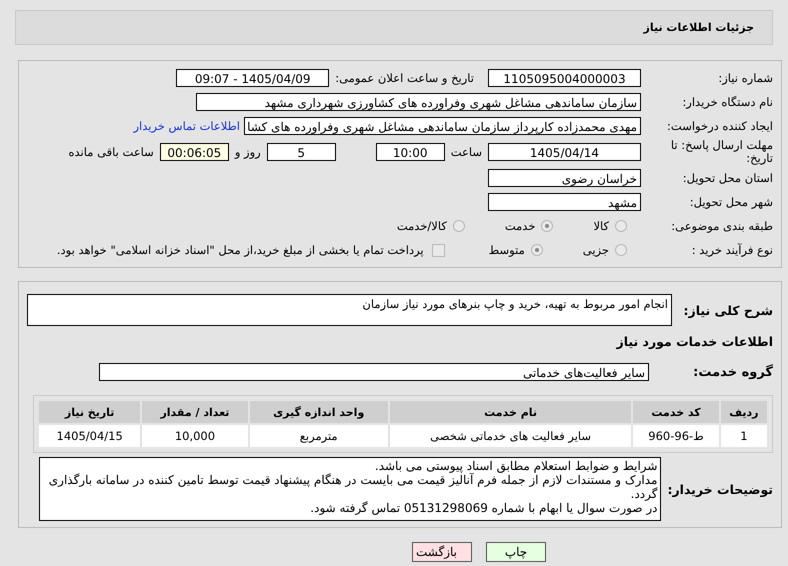 Image resolution: width=788 pixels, height=566 pixels. I want to click on input-field: مشهد, so click(564, 202).